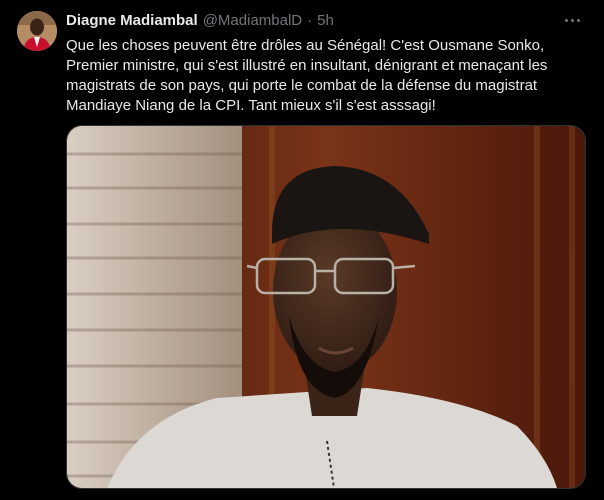 This screenshot has height=500, width=604. Describe the element at coordinates (200, 20) in the screenshot. I see `tweet-header: Diagne Madiambal @MadiambalD · 5h` at that location.